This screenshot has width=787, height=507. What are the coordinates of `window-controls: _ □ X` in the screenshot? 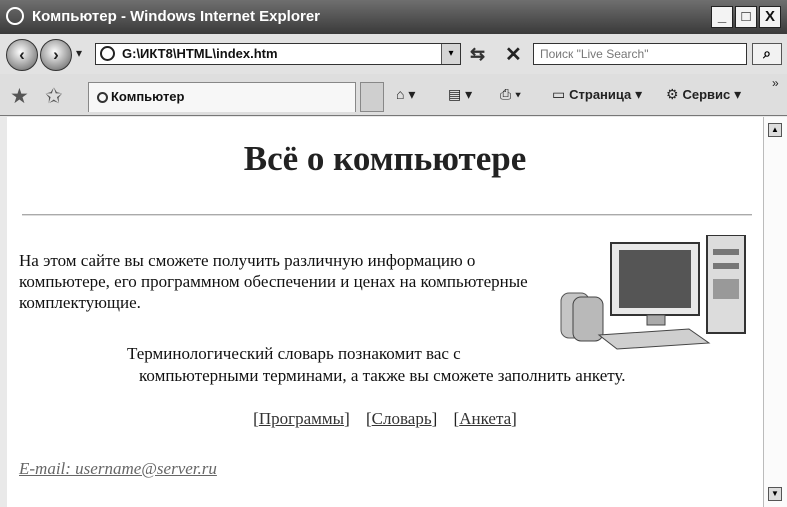 It's located at (746, 17).